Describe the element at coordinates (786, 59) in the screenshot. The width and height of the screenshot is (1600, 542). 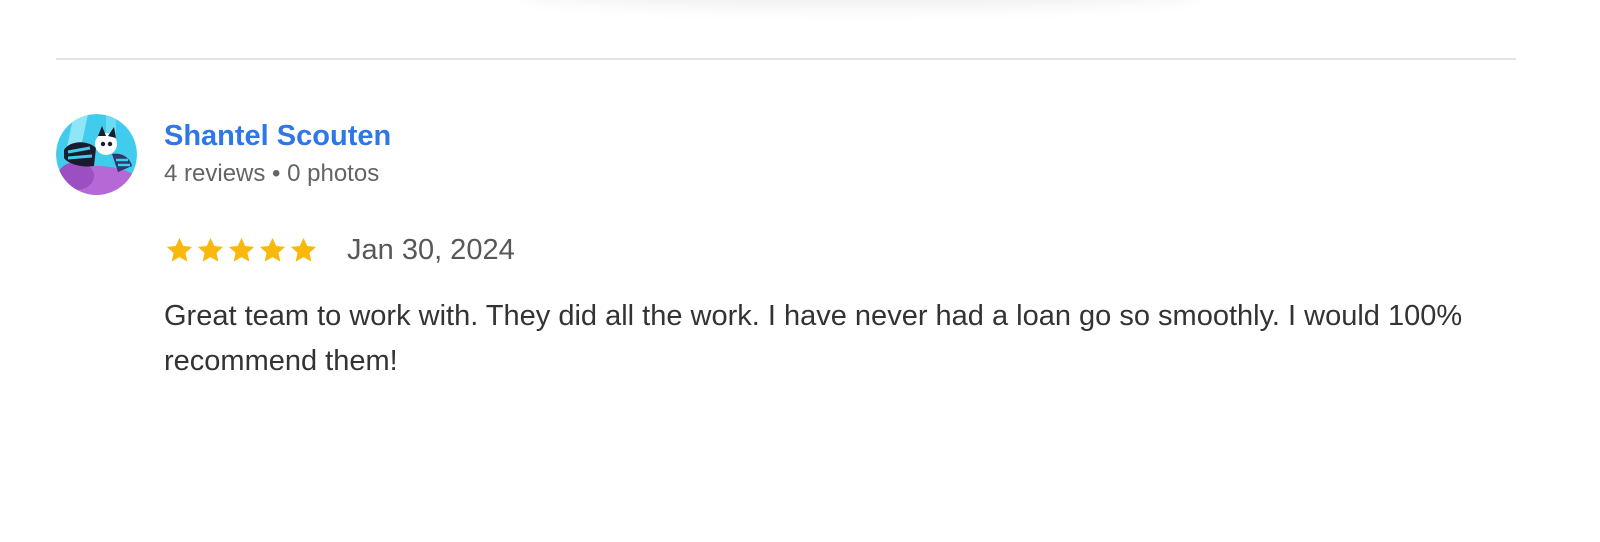
I see `section-divider` at that location.